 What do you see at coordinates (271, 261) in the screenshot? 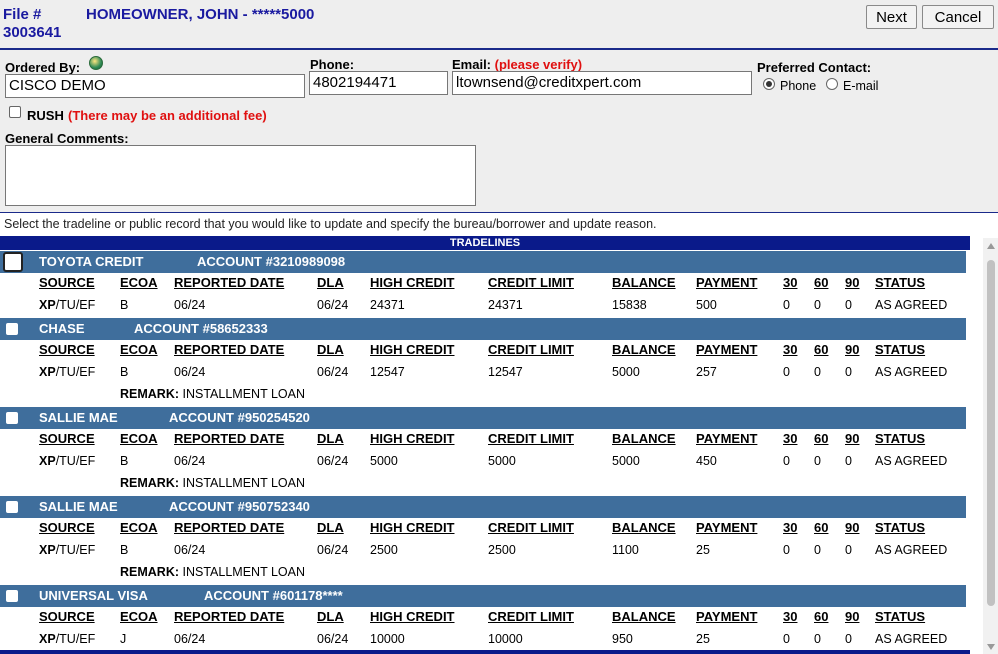
I see `account-number: ACCOUNT #3210989098` at bounding box center [271, 261].